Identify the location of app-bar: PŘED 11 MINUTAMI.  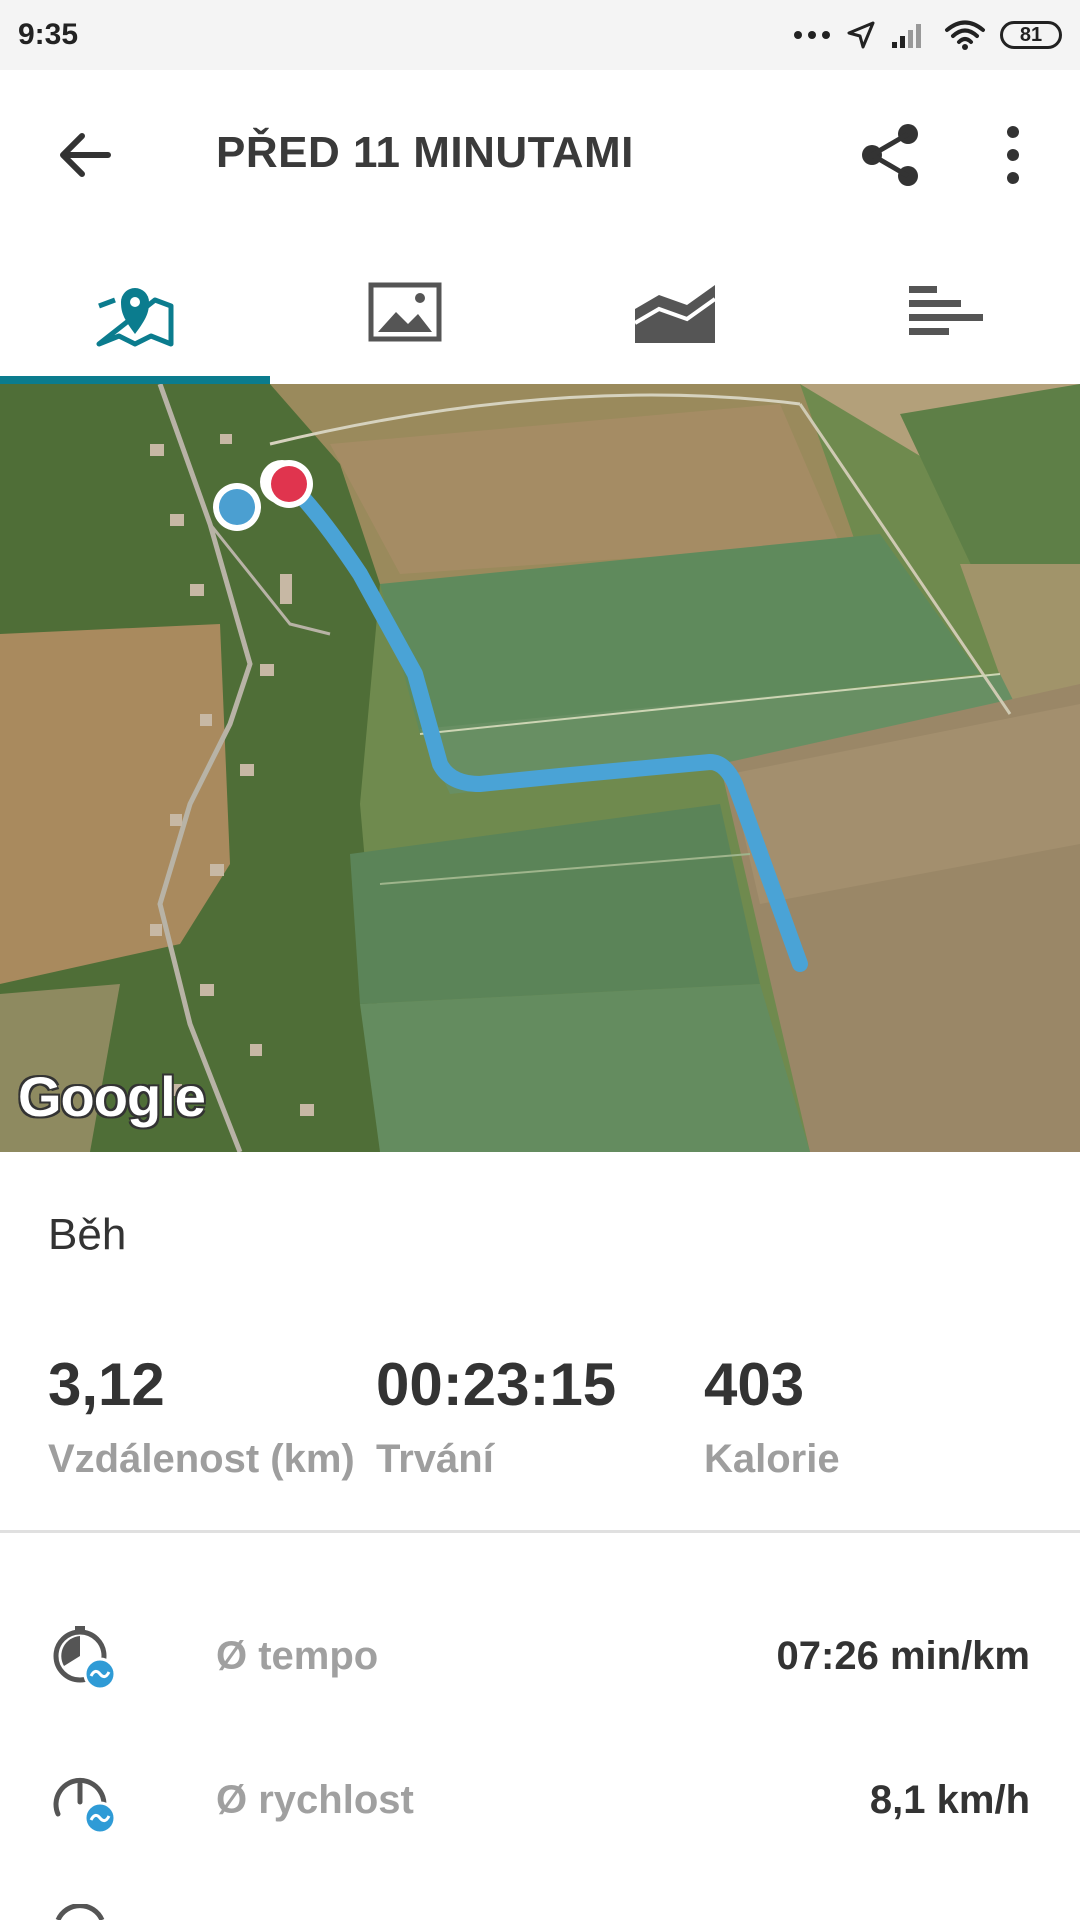
(540, 155).